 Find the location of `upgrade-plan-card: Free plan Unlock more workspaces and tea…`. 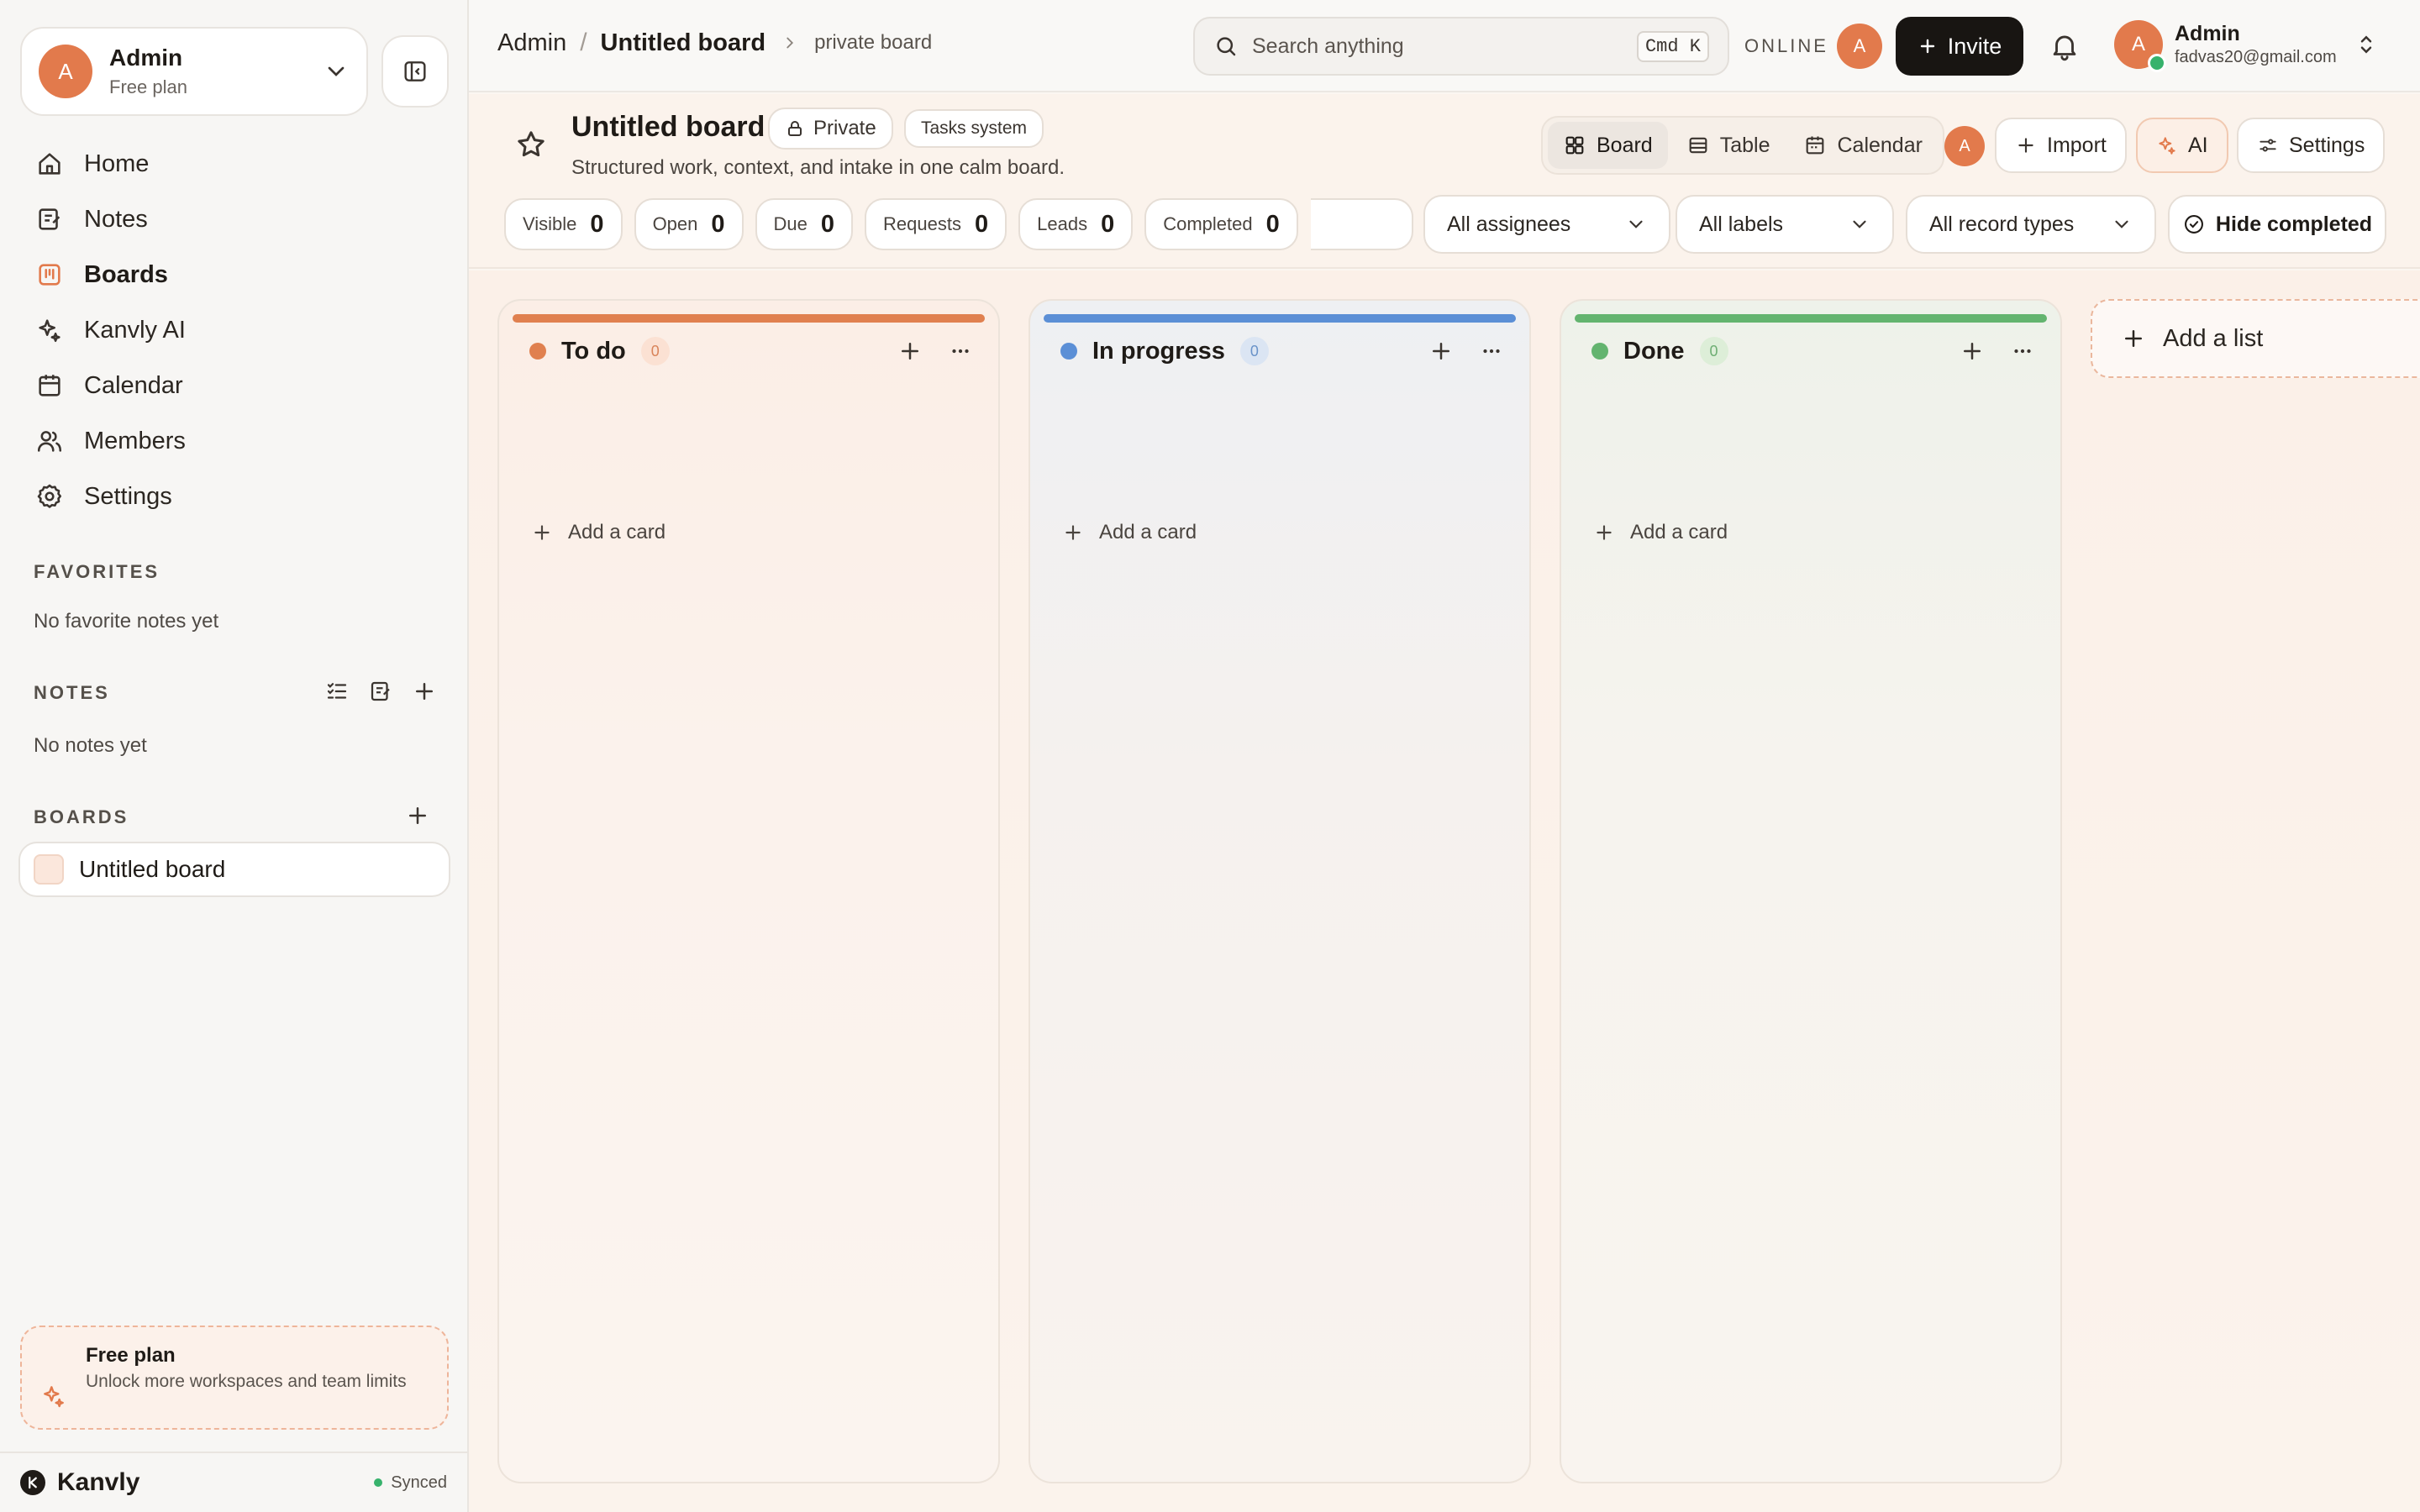

upgrade-plan-card: Free plan Unlock more workspaces and tea… is located at coordinates (234, 1378).